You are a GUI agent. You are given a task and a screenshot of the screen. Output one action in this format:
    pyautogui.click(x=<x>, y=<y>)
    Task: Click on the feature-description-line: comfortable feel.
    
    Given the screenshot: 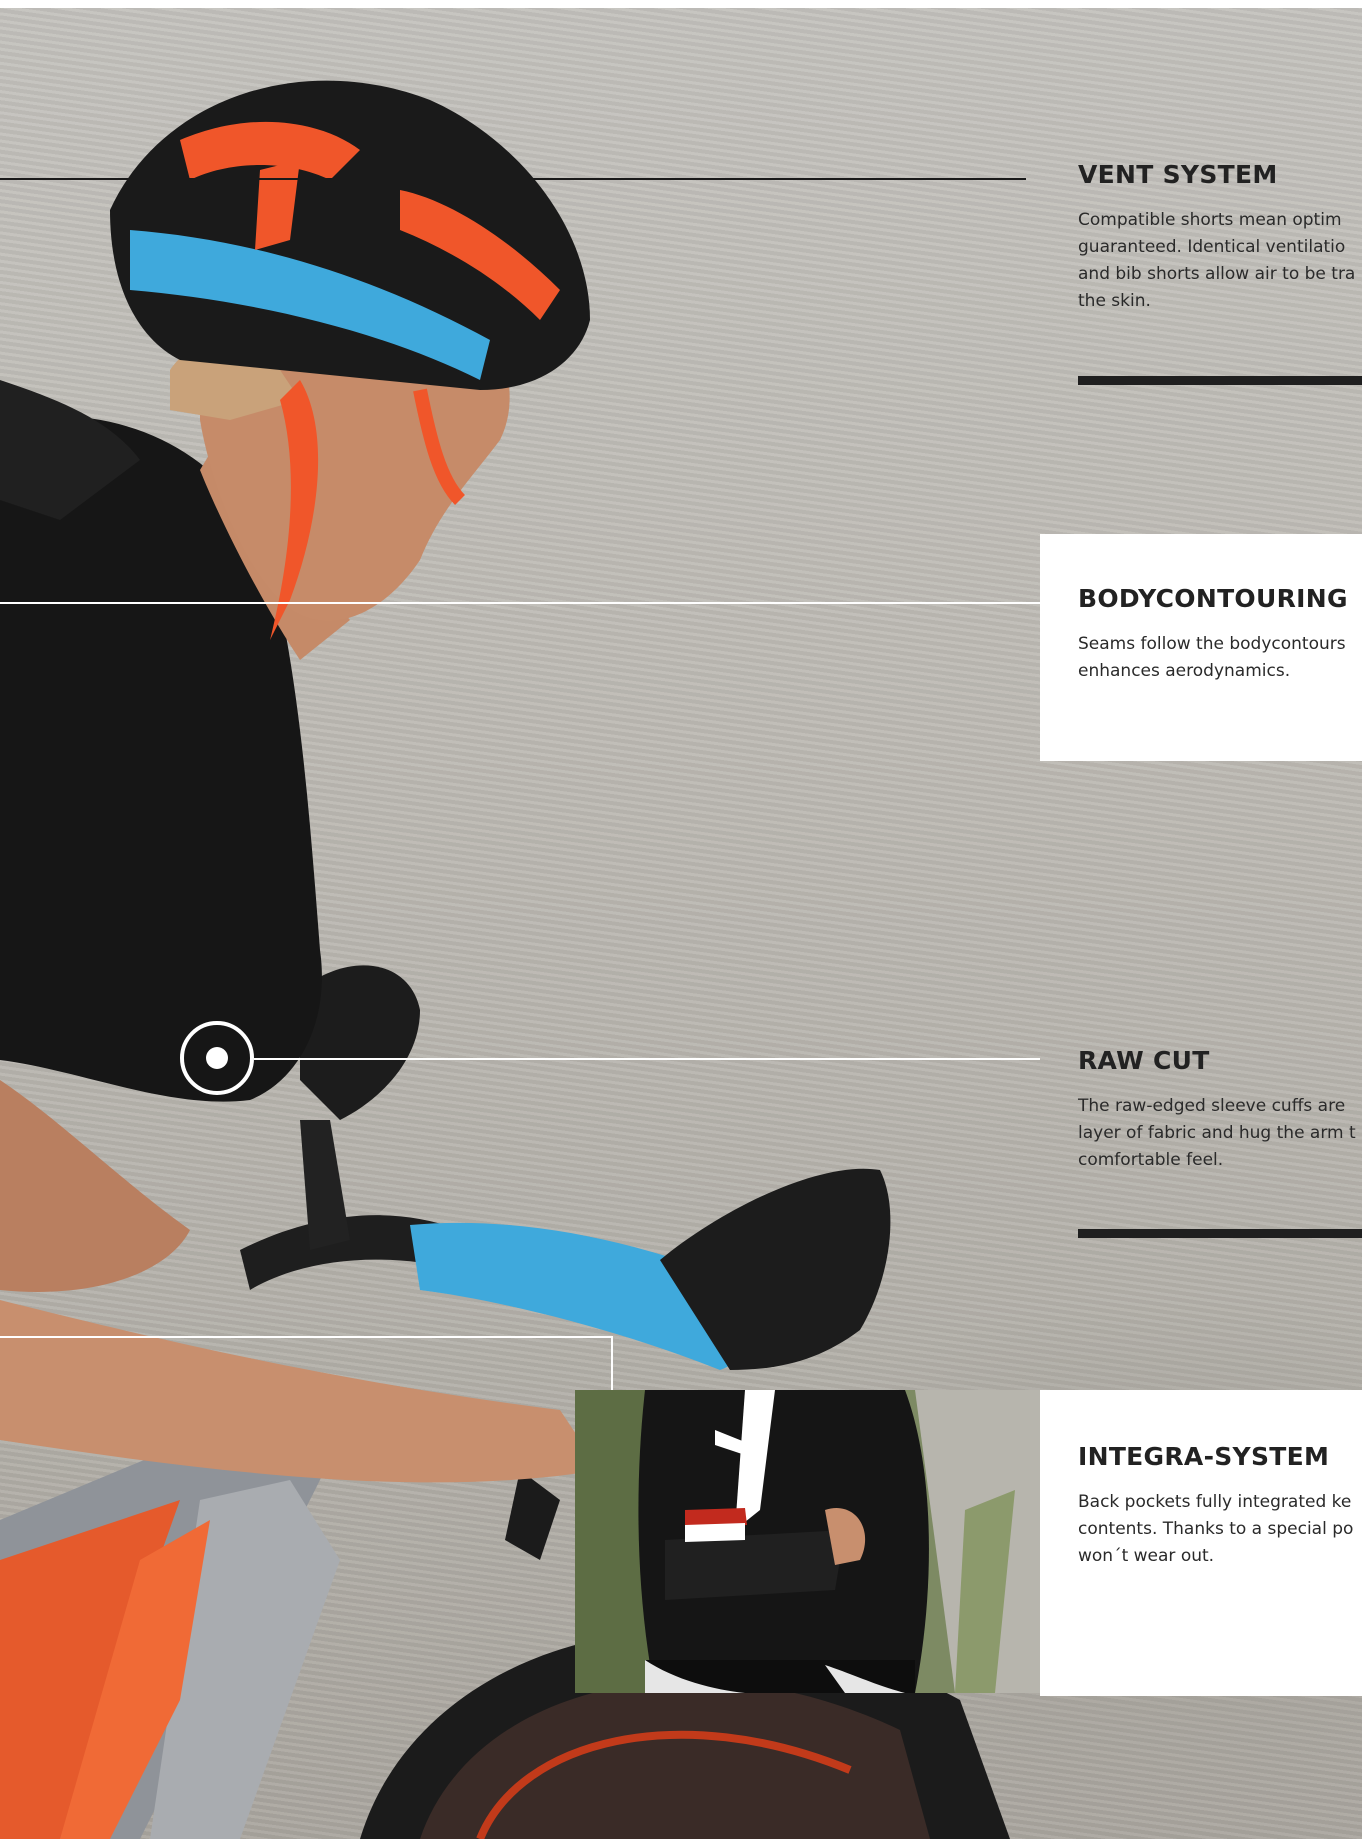 What is the action you would take?
    pyautogui.click(x=1151, y=1160)
    